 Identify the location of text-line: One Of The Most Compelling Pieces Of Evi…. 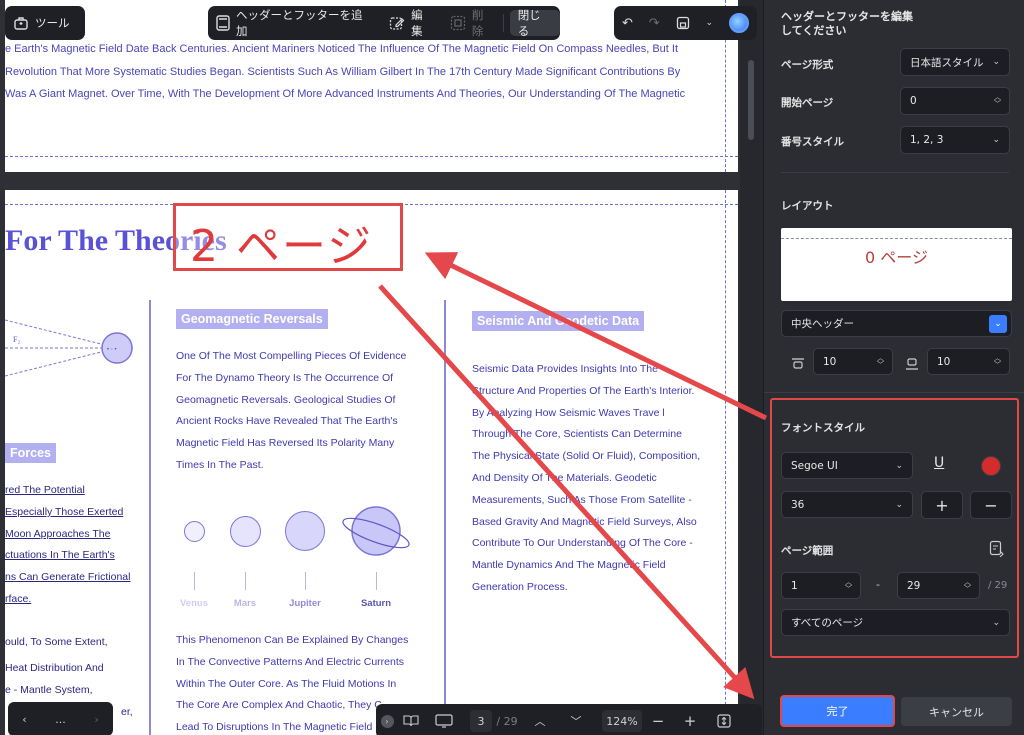
(291, 356).